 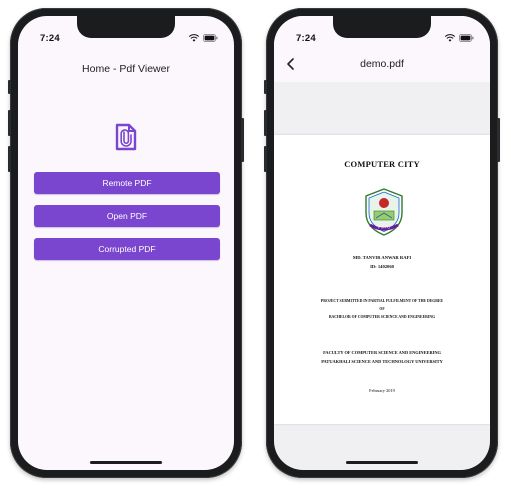 What do you see at coordinates (382, 390) in the screenshot?
I see `document-date: February 2019` at bounding box center [382, 390].